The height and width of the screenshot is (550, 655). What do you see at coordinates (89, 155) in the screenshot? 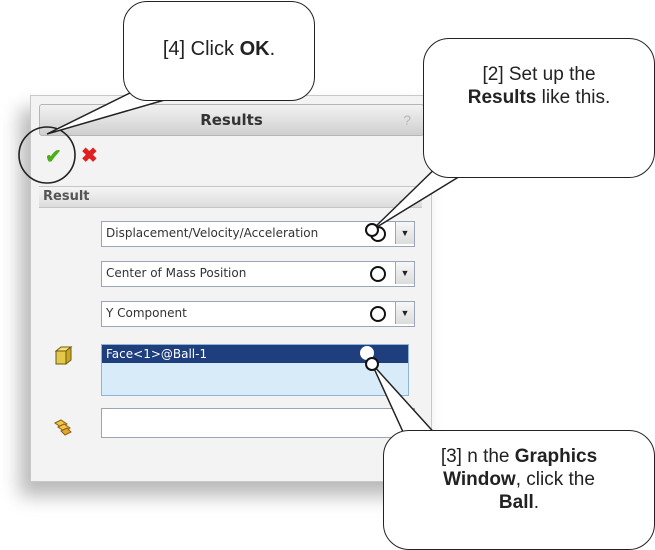
I see `cancel-x-icon: ✖` at bounding box center [89, 155].